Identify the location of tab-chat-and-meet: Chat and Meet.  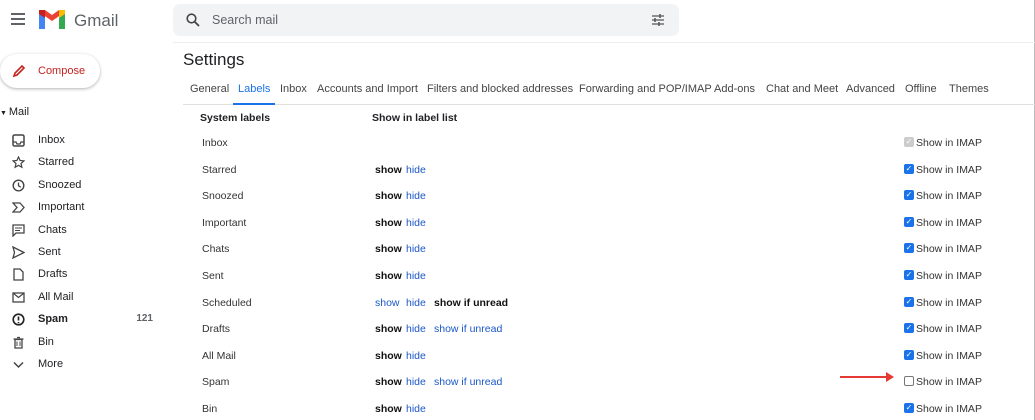
(802, 89).